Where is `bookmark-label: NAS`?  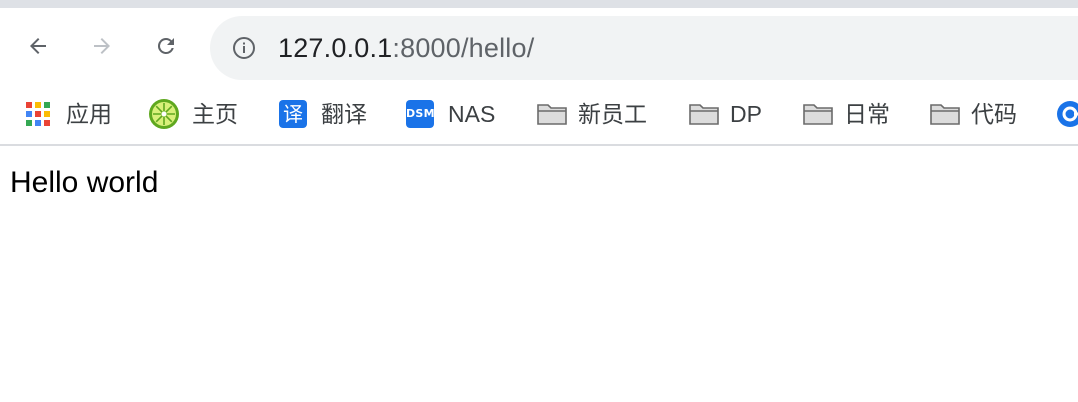 bookmark-label: NAS is located at coordinates (472, 114).